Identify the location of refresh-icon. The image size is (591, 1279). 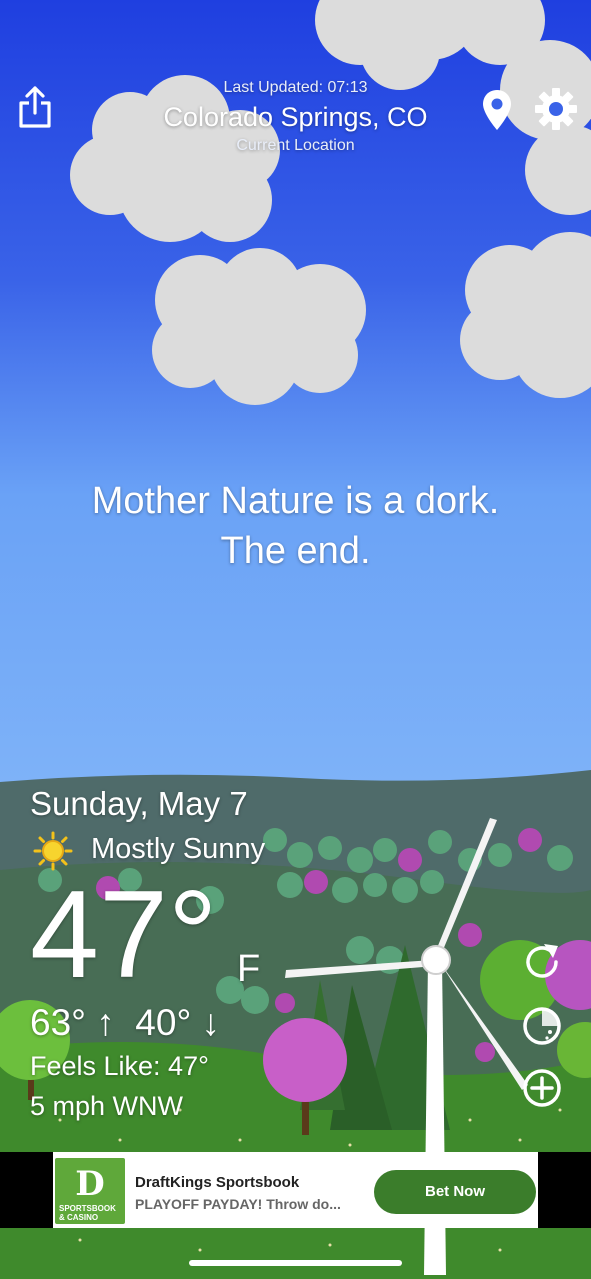
(542, 962).